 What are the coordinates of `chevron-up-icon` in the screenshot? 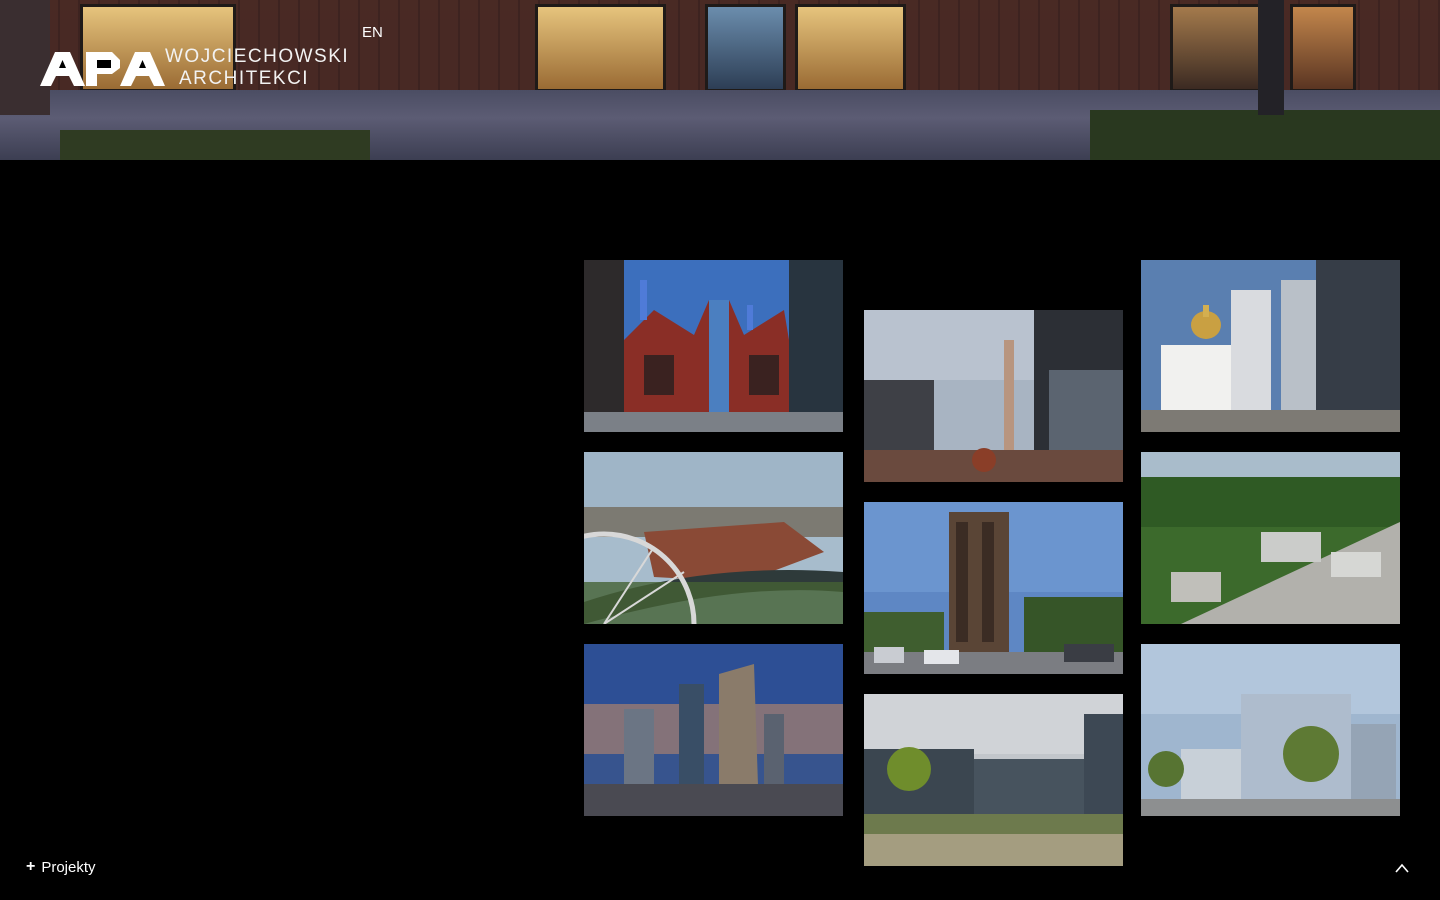 It's located at (1402, 868).